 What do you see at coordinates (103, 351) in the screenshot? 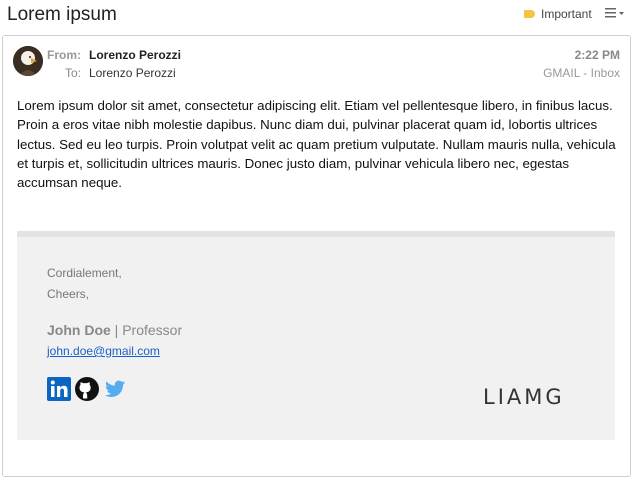
I see `signature-email-link: john.doe@gmail.com` at bounding box center [103, 351].